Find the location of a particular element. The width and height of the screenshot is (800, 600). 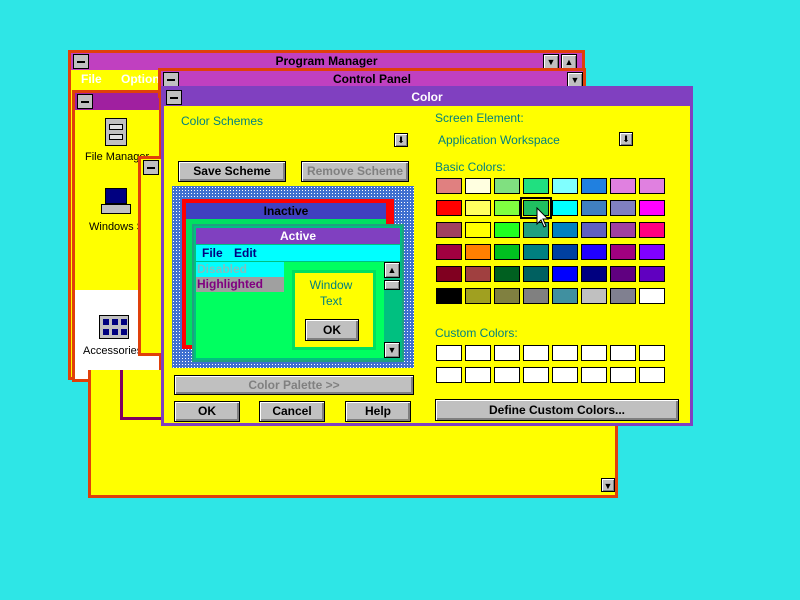

color-dialog-titlebar: Color is located at coordinates (427, 97).